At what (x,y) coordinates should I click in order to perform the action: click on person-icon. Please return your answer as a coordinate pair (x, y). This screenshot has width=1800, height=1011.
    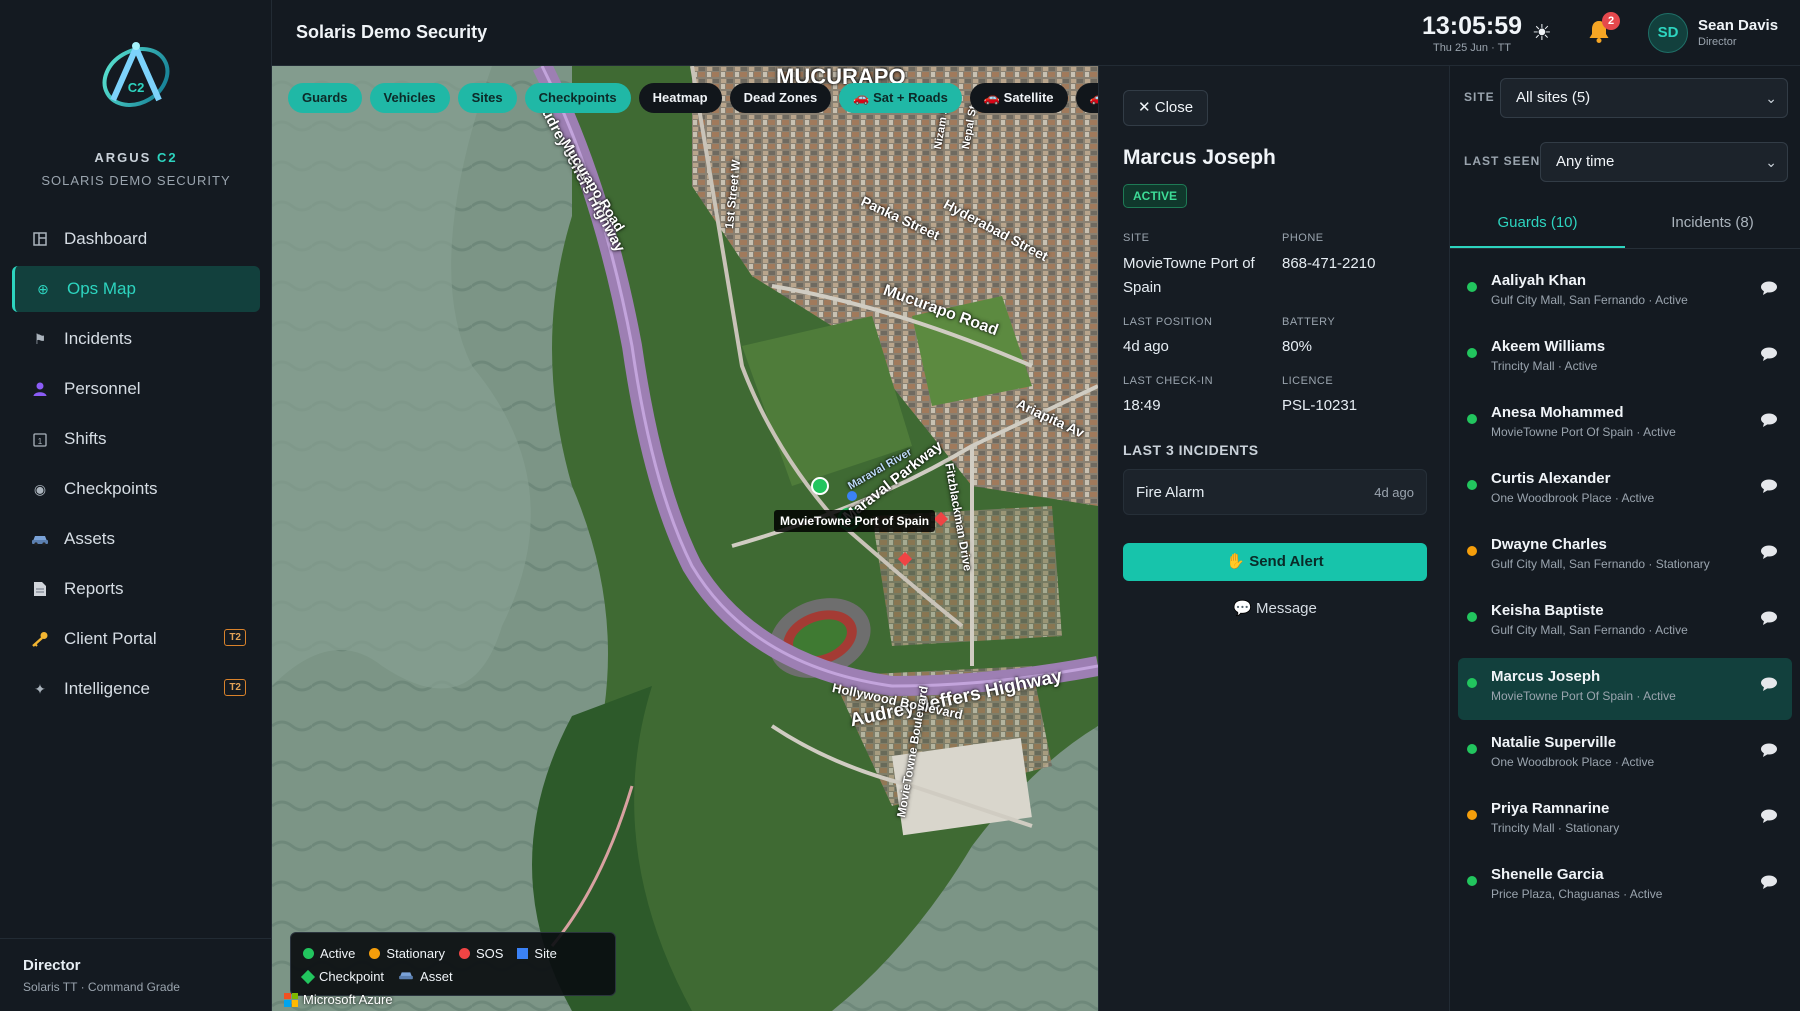
    Looking at the image, I should click on (40, 389).